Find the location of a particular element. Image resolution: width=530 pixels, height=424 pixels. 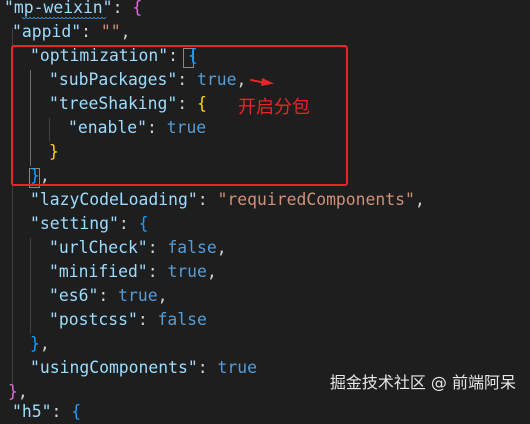

code-line: "urlCheck": false, is located at coordinates (138, 247).